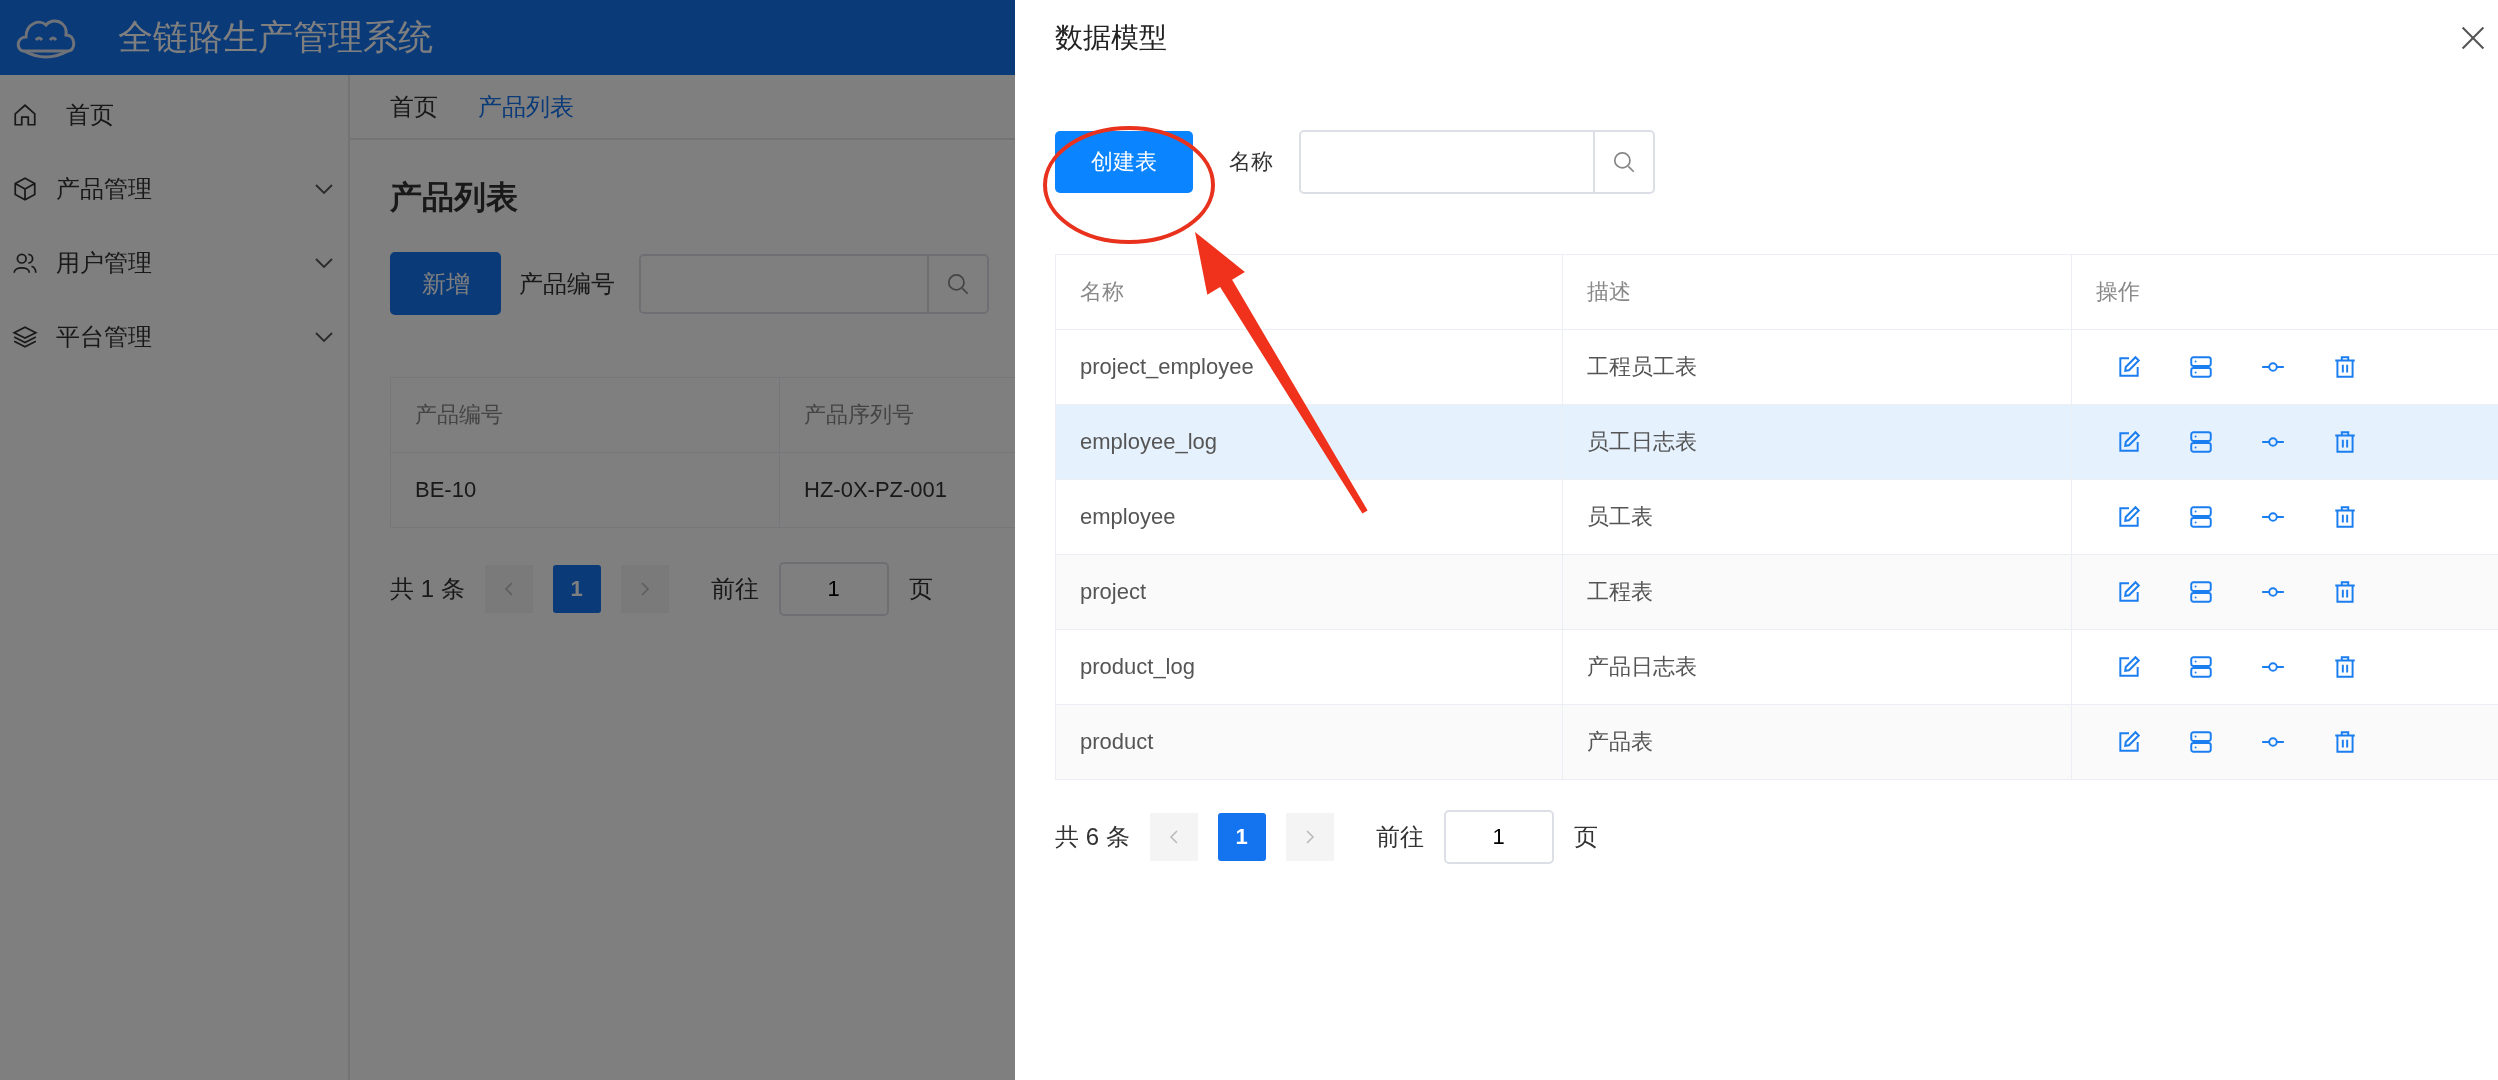  I want to click on total-count: 共 6 条, so click(1092, 837).